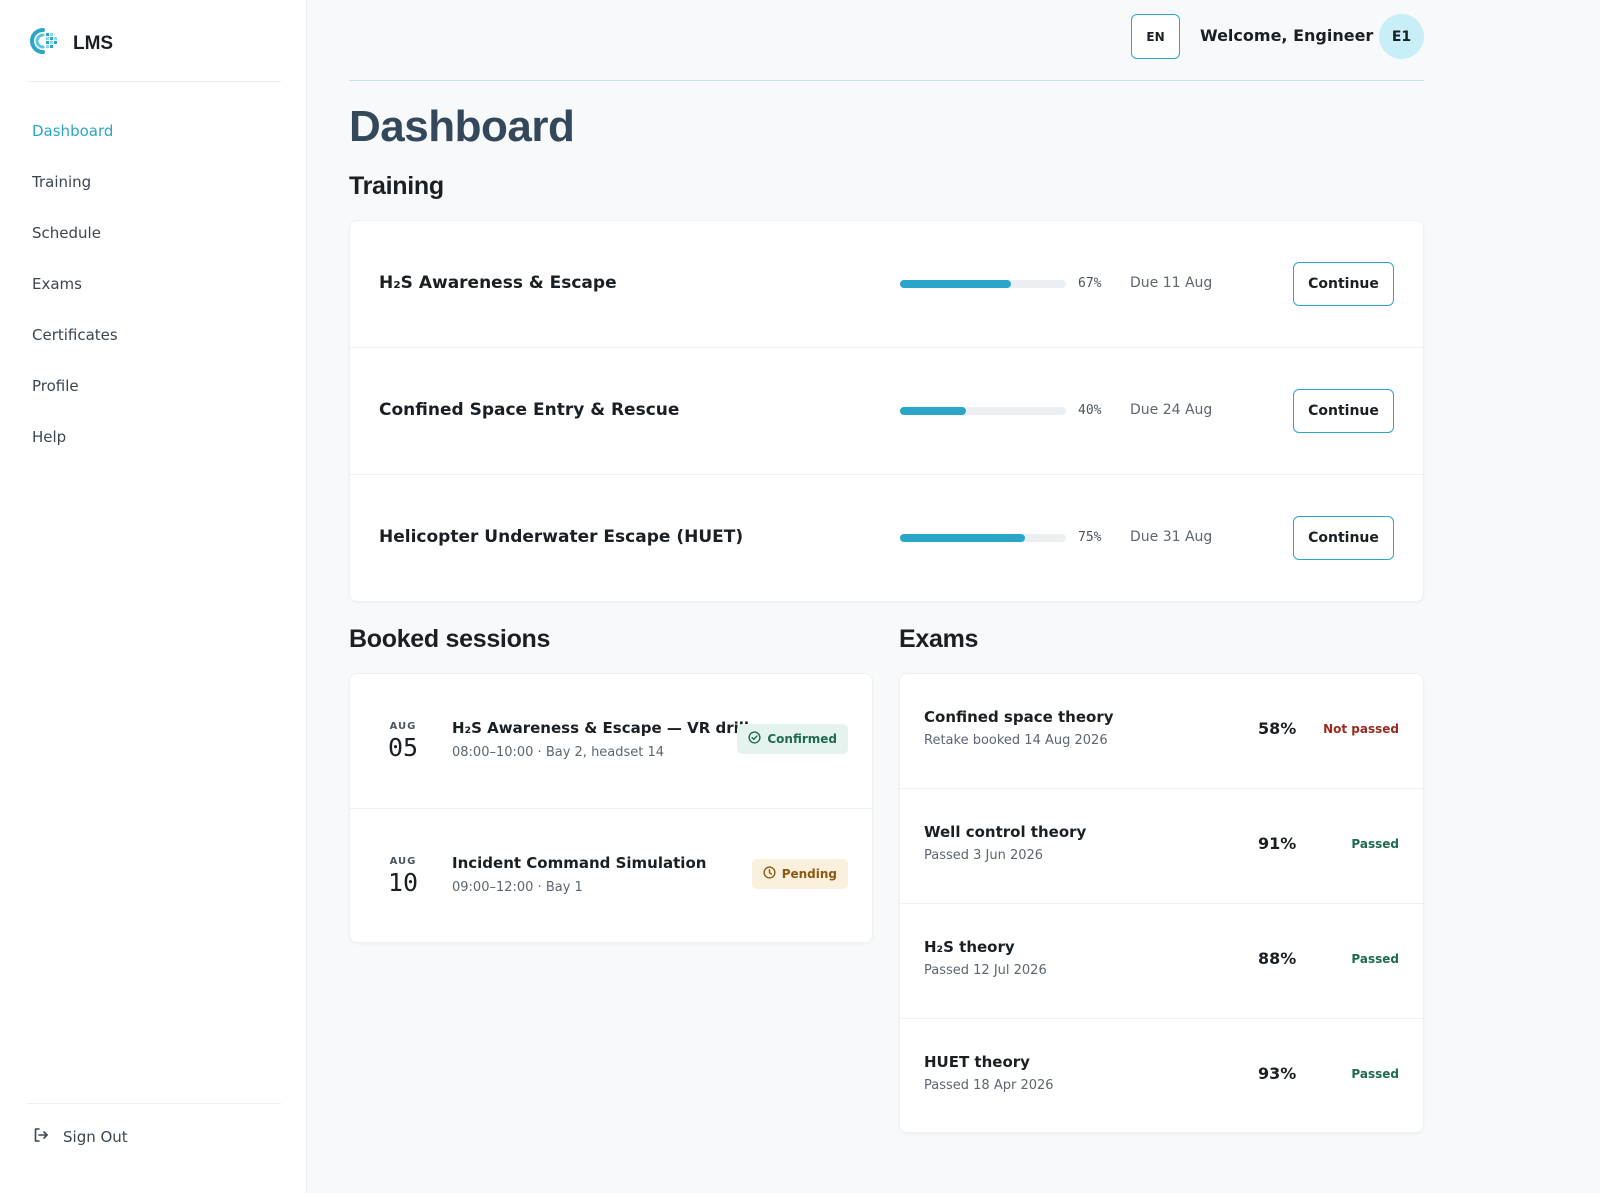 This screenshot has height=1193, width=1600. What do you see at coordinates (93, 43) in the screenshot?
I see `app-name: LMS` at bounding box center [93, 43].